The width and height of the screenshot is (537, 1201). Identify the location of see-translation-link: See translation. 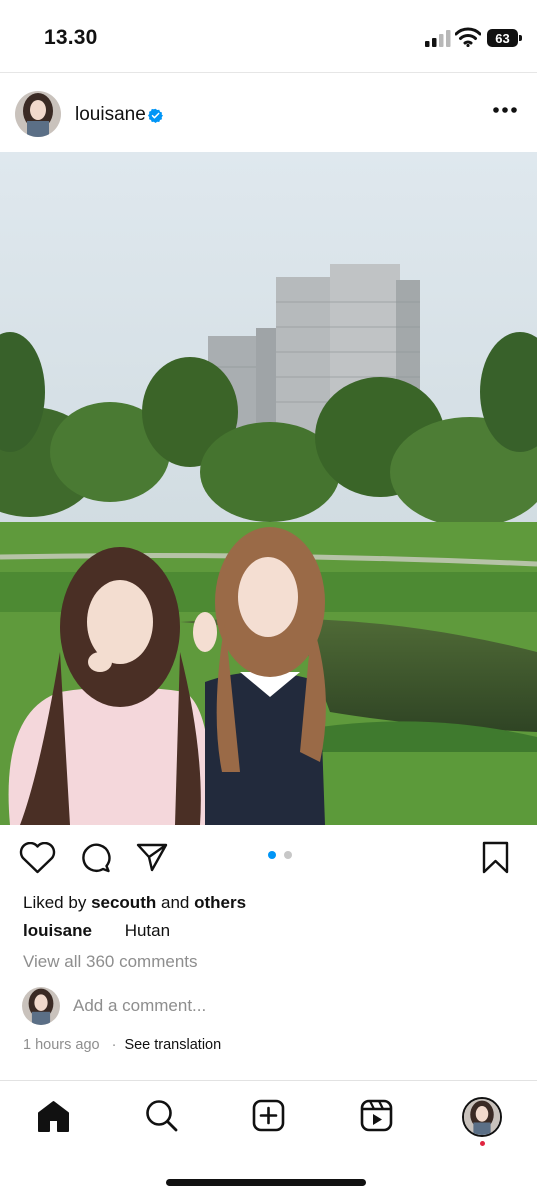
(172, 1045).